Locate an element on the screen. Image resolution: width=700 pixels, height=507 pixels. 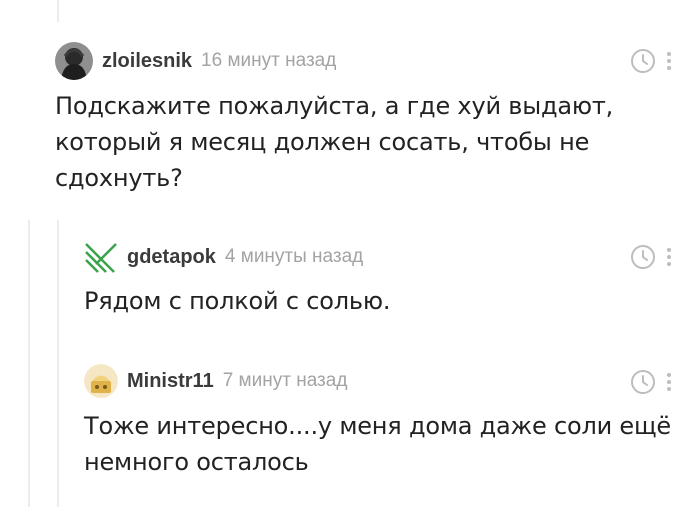
comment-header: Ministr11 7 минут назад is located at coordinates (215, 381).